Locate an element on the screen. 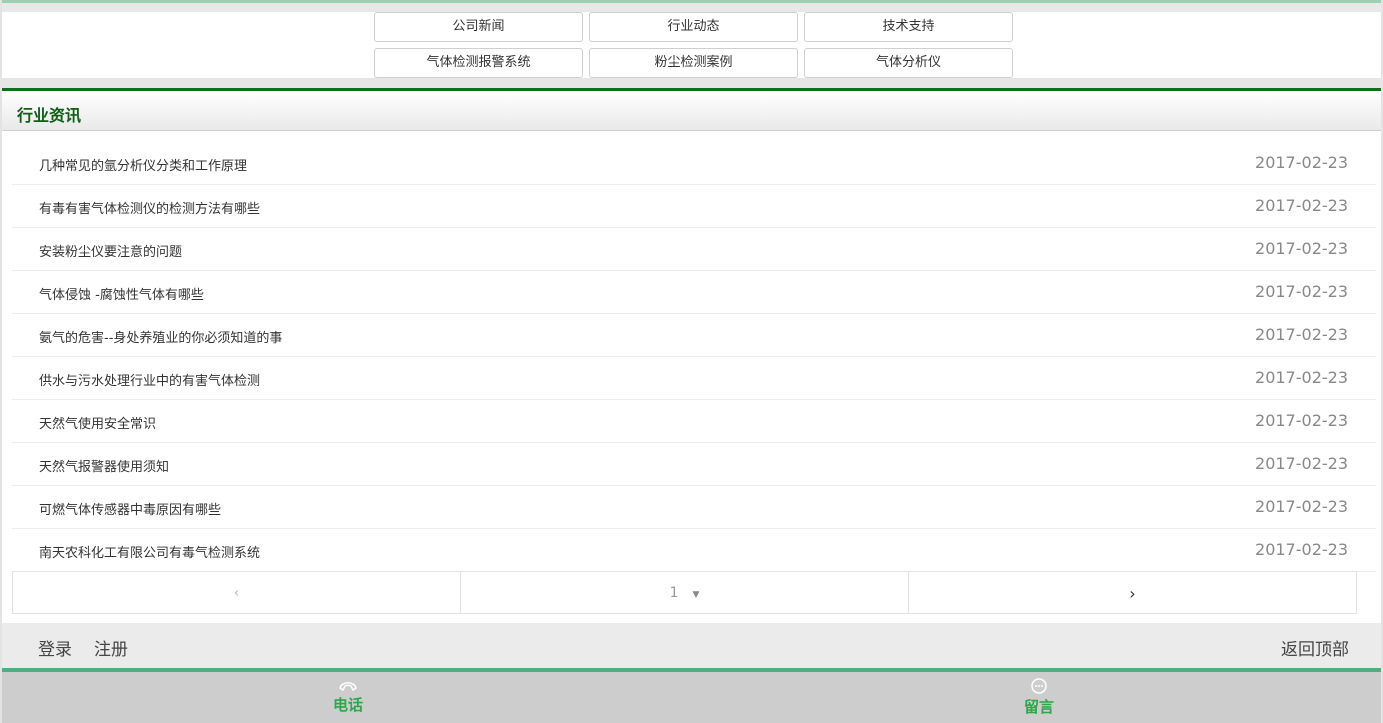  tab-message: 留言 is located at coordinates (1039, 694).